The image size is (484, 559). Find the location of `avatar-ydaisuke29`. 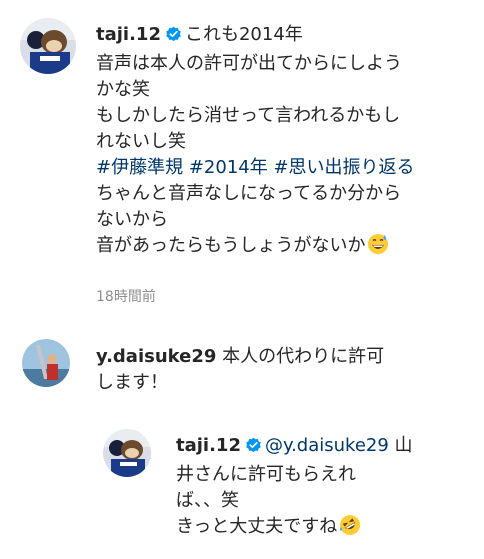

avatar-ydaisuke29 is located at coordinates (46, 363).